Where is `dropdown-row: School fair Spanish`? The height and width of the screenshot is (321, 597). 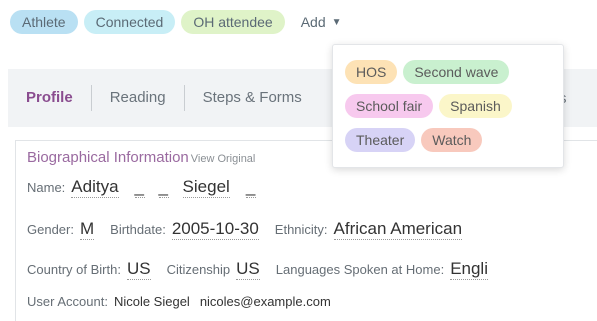 dropdown-row: School fair Spanish is located at coordinates (428, 106).